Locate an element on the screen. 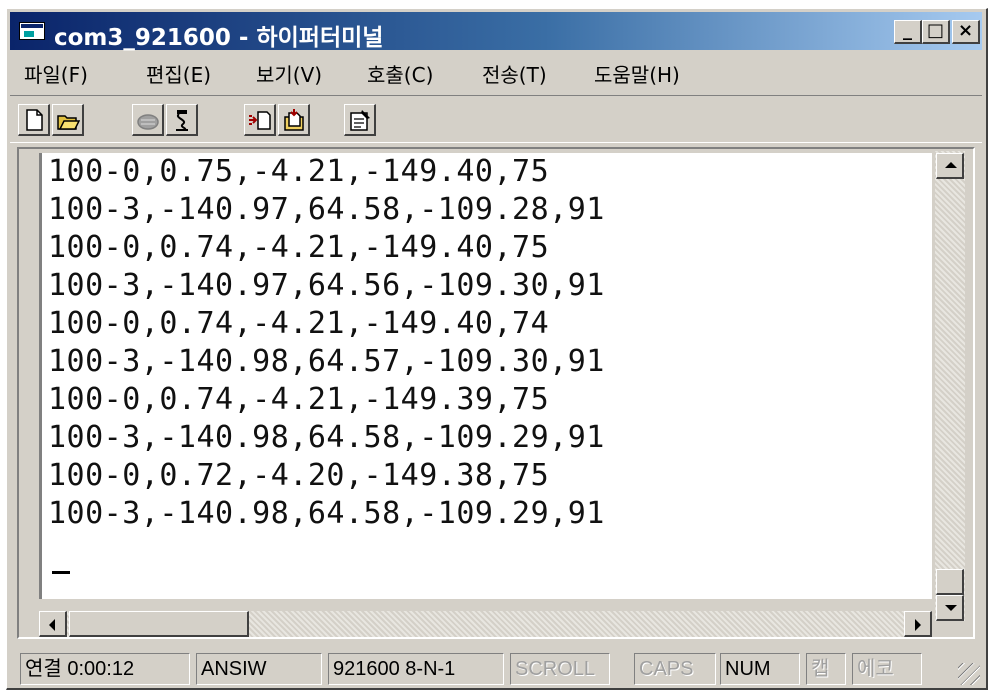 This screenshot has width=990, height=693. minimize-button: _ is located at coordinates (908, 32).